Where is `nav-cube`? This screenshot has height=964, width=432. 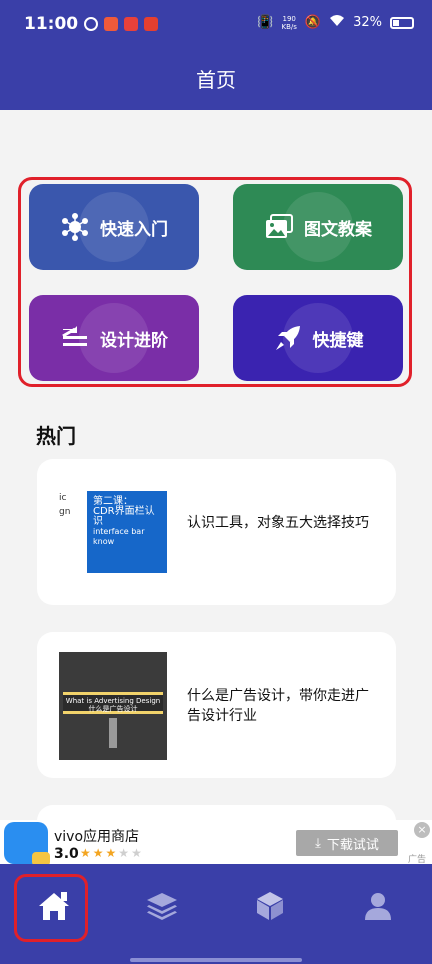
nav-cube is located at coordinates (270, 906).